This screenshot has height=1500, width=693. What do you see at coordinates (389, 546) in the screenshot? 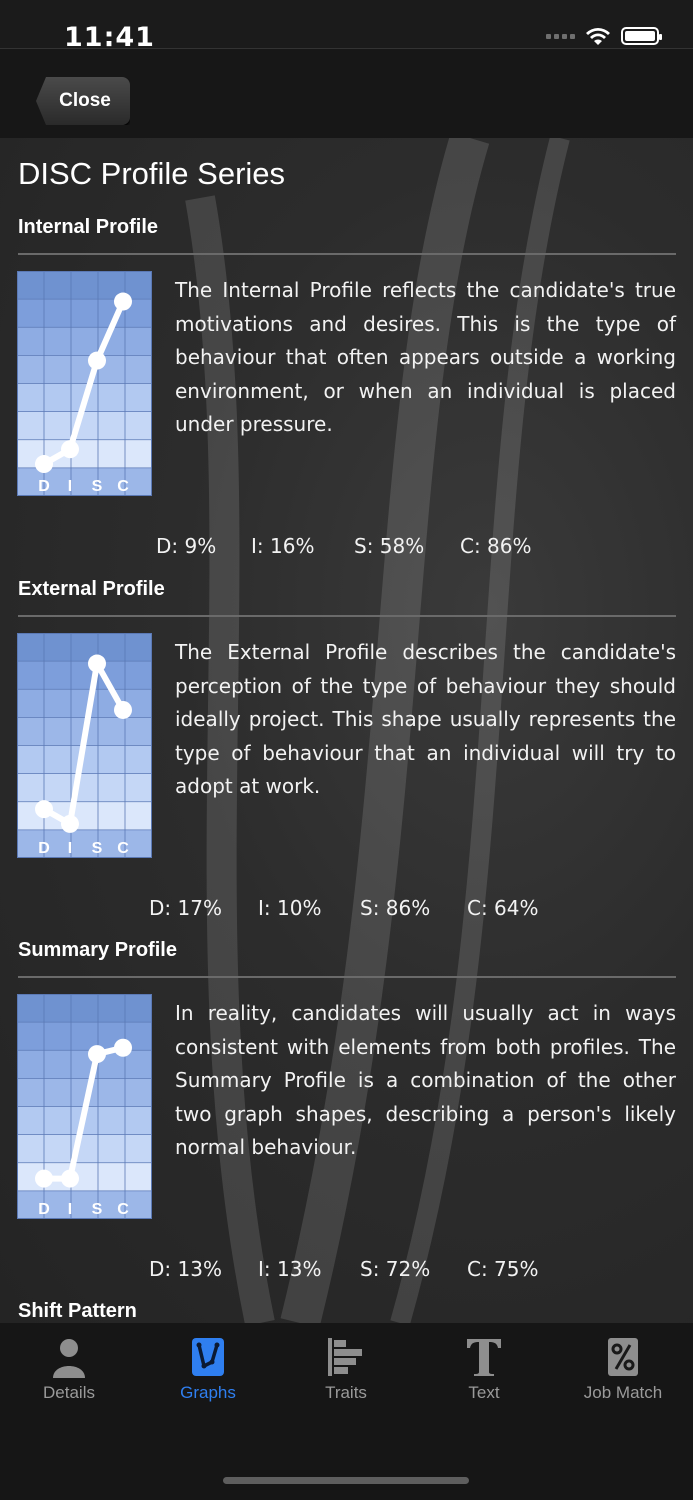
I see `percent-value-s: S: 58%` at bounding box center [389, 546].